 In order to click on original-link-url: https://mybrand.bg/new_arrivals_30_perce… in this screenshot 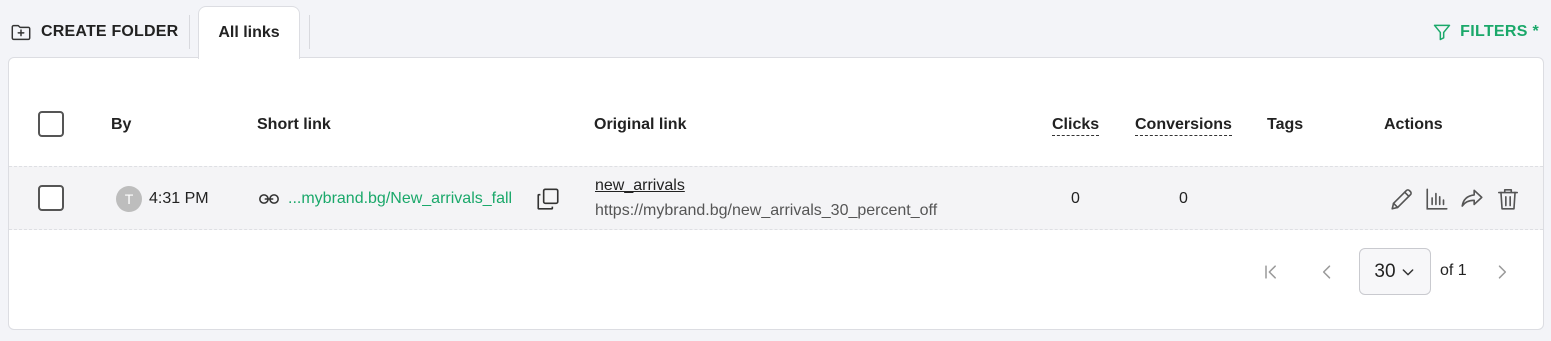, I will do `click(766, 210)`.